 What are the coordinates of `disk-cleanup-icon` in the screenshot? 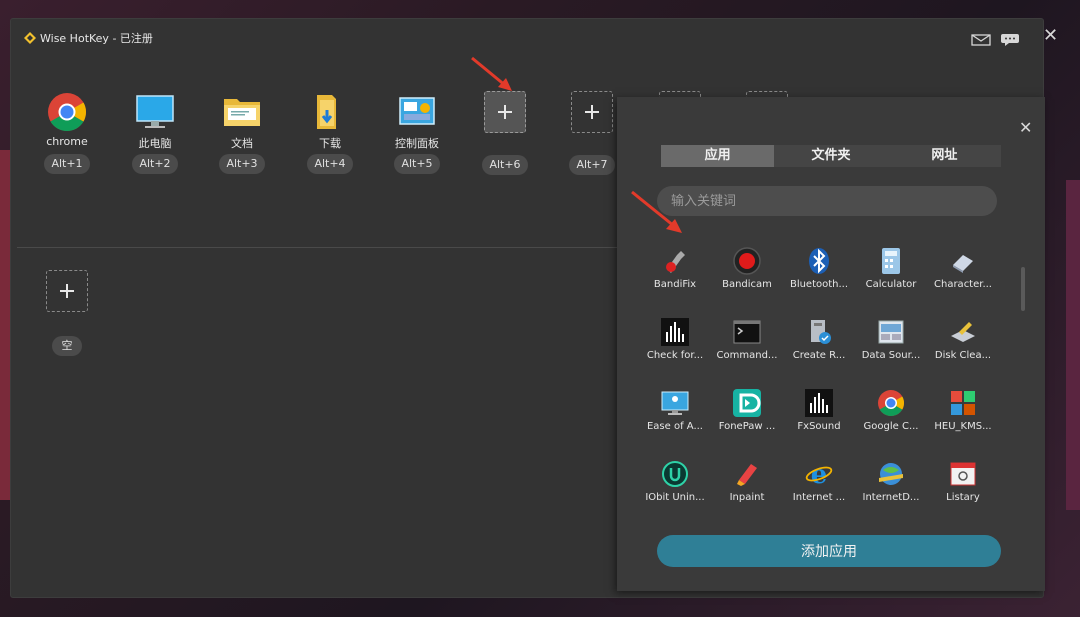 It's located at (963, 332).